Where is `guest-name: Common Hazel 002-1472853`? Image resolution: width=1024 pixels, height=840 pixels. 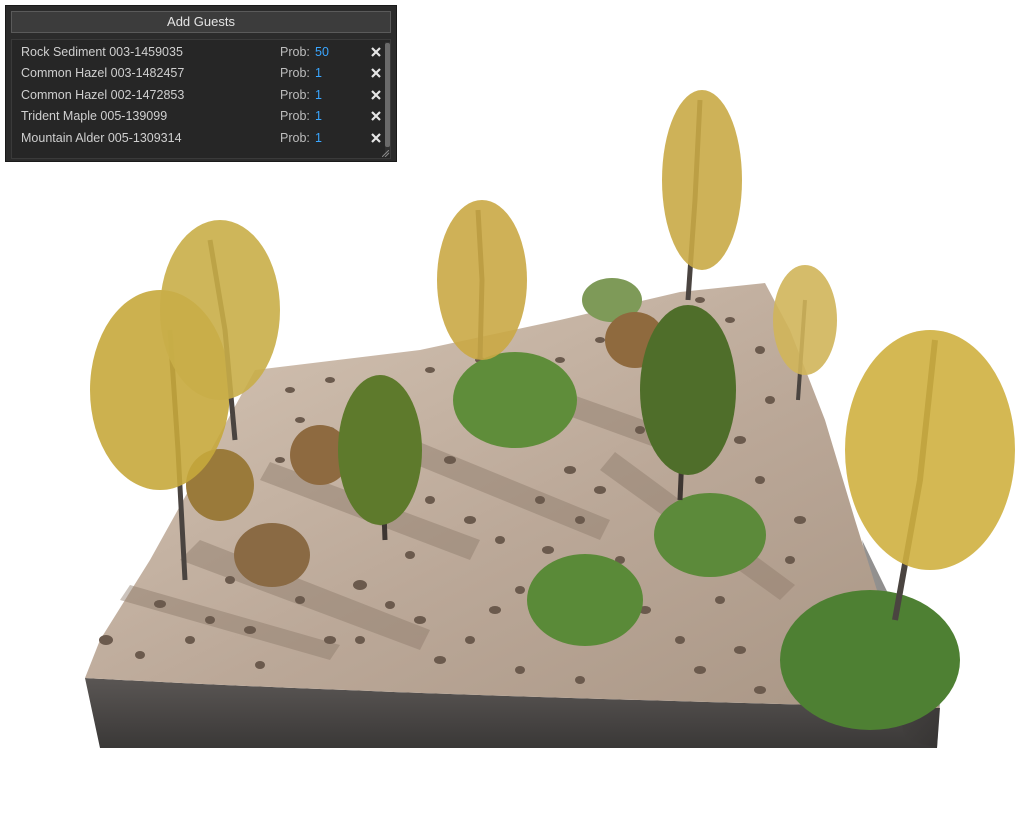 guest-name: Common Hazel 002-1472853 is located at coordinates (103, 95).